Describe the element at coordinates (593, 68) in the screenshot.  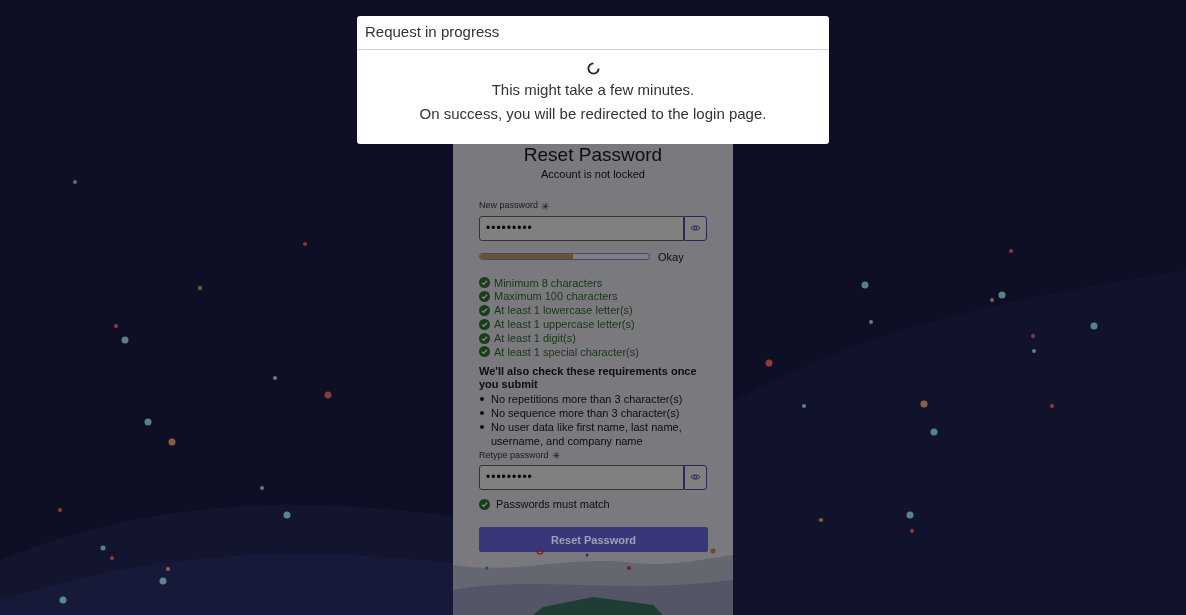
I see `spinner-icon` at that location.